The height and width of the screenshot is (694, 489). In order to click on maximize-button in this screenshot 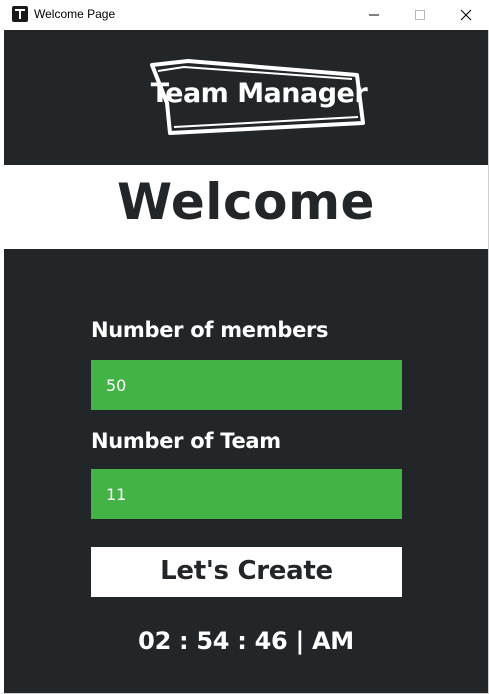, I will do `click(420, 15)`.